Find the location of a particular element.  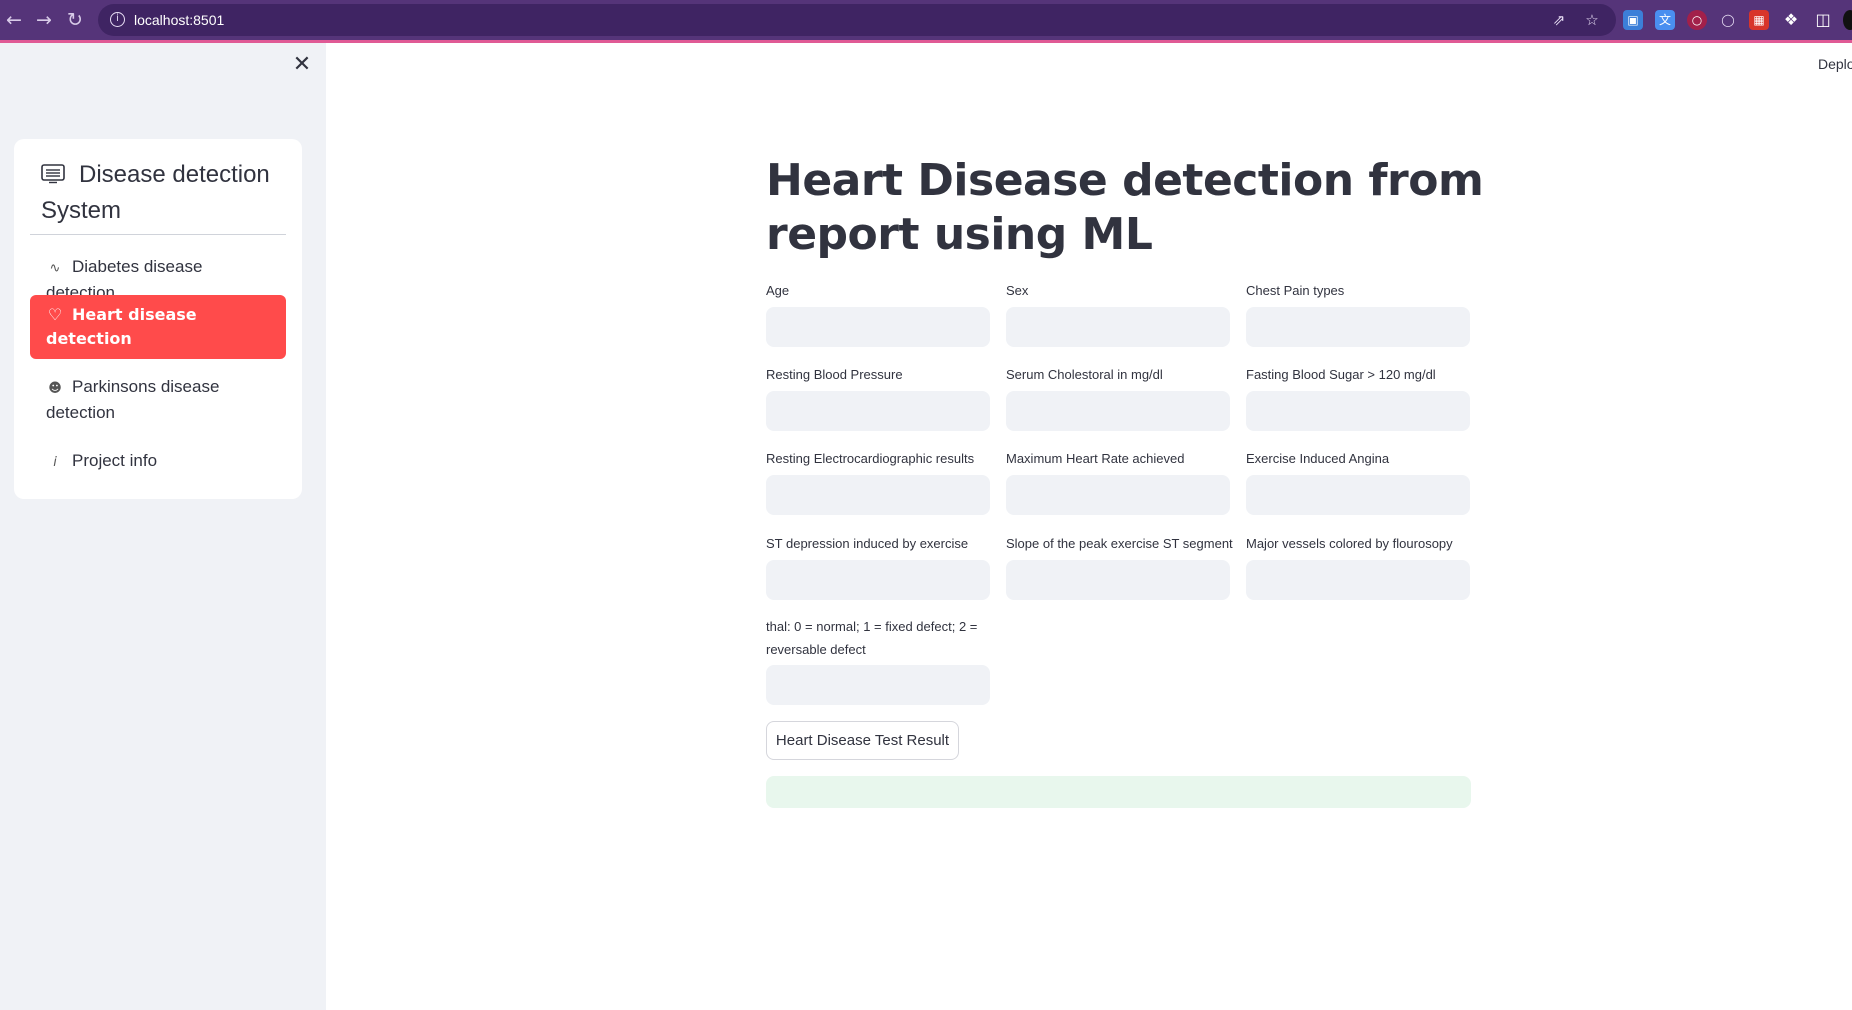

heart-icon: ♡ is located at coordinates (55, 314).